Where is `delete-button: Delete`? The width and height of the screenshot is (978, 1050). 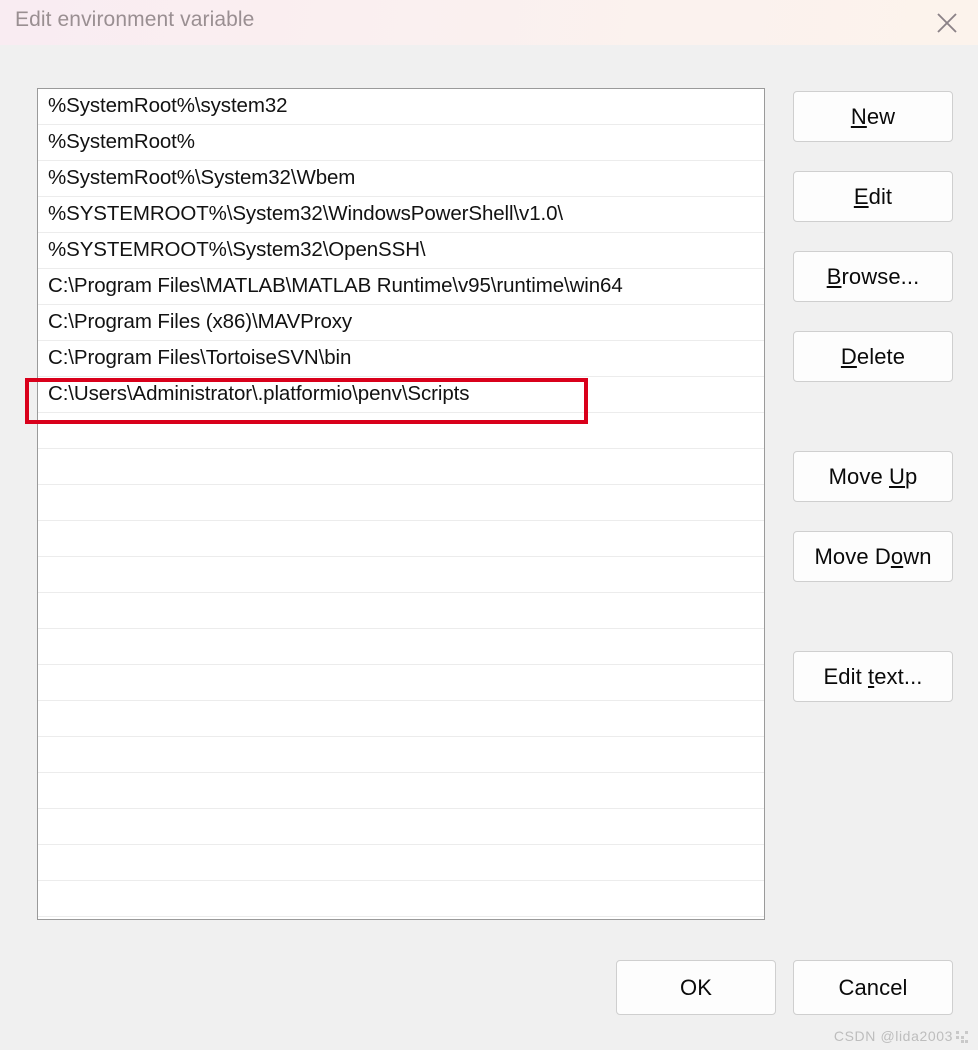
delete-button: Delete is located at coordinates (873, 356).